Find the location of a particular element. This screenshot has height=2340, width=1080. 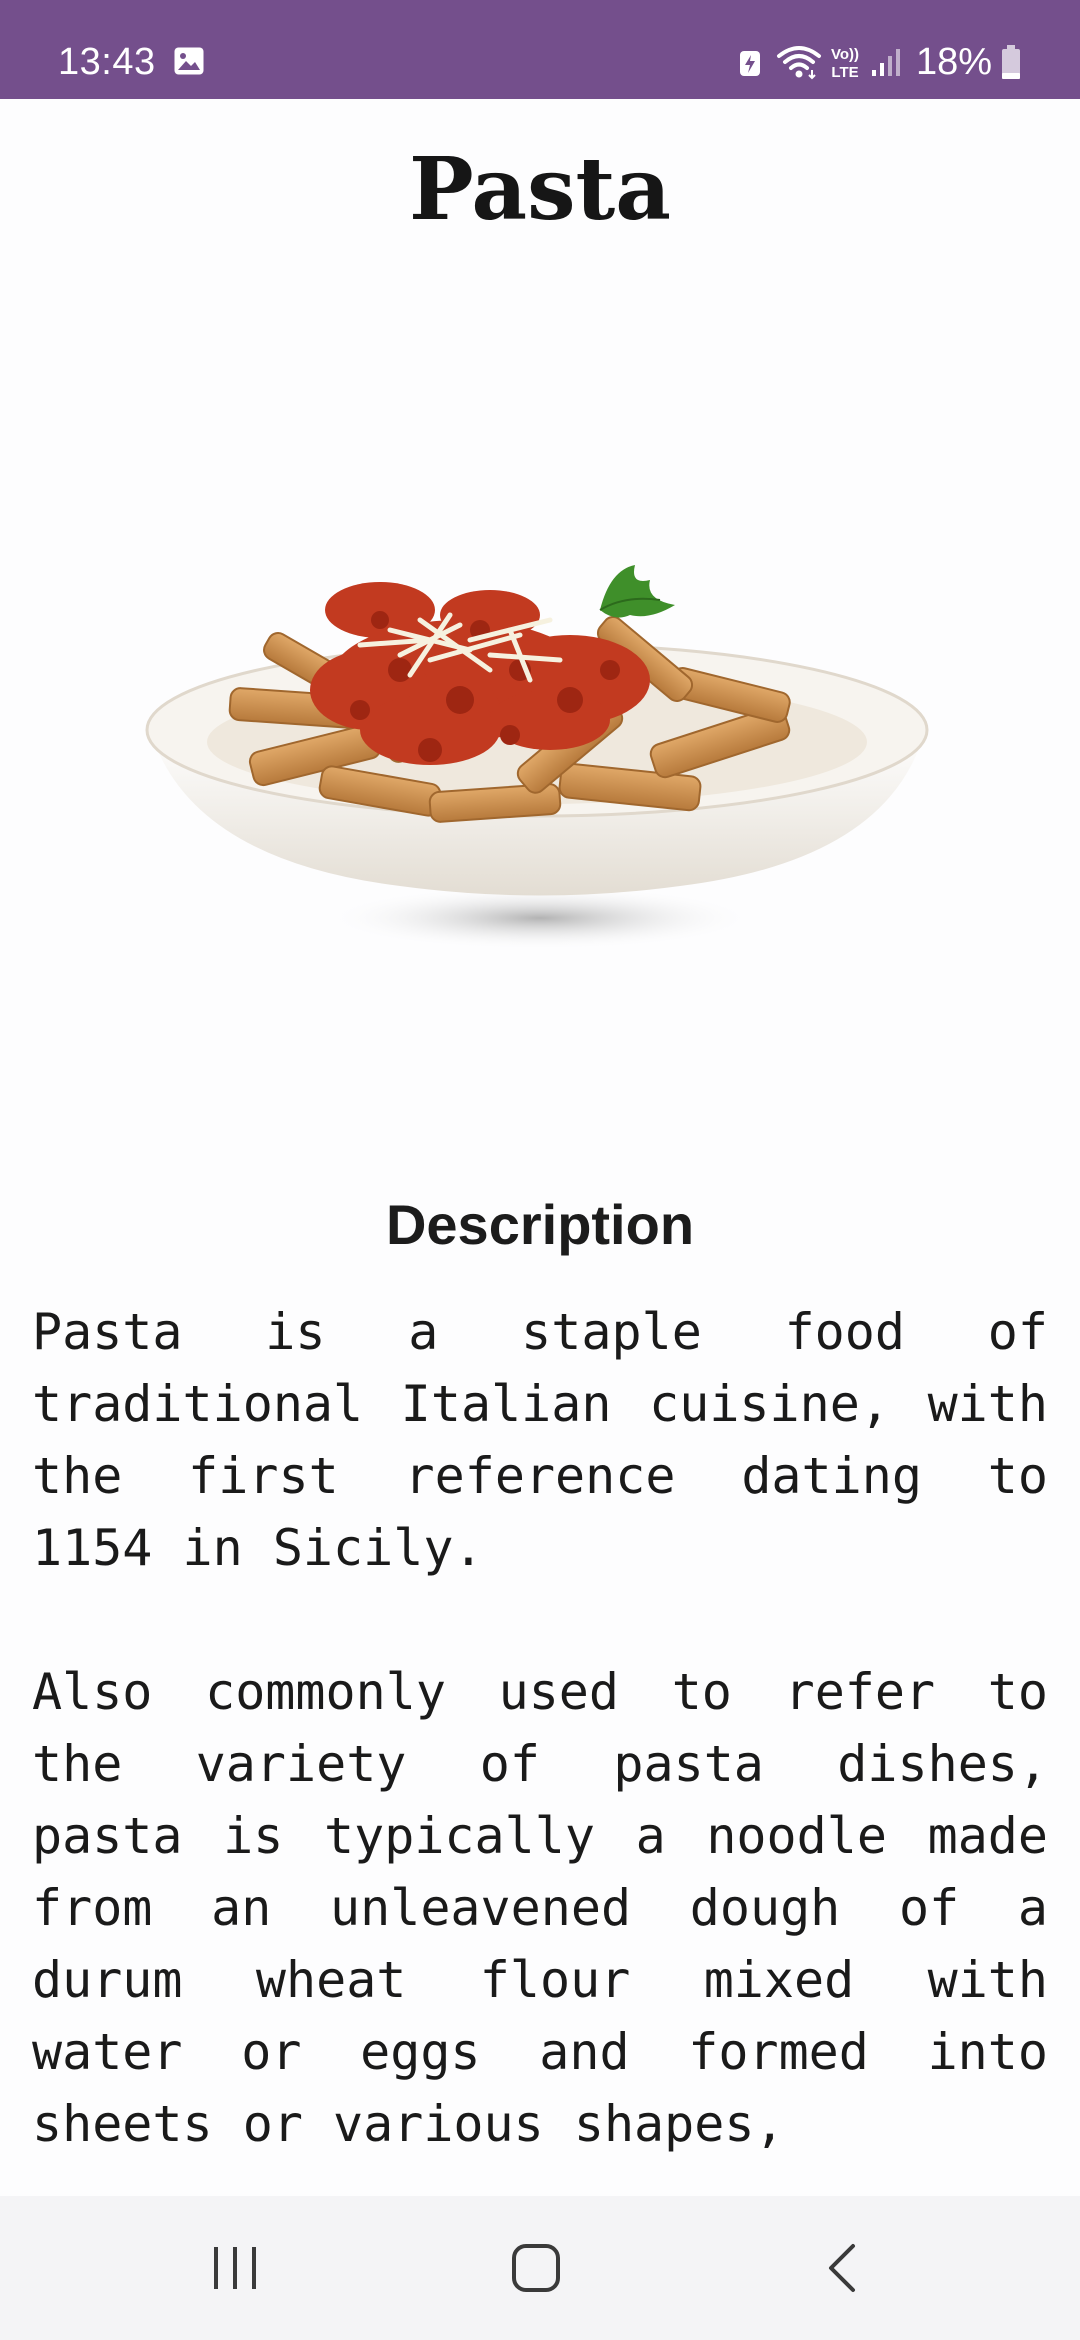

battery-icon is located at coordinates (1011, 62).